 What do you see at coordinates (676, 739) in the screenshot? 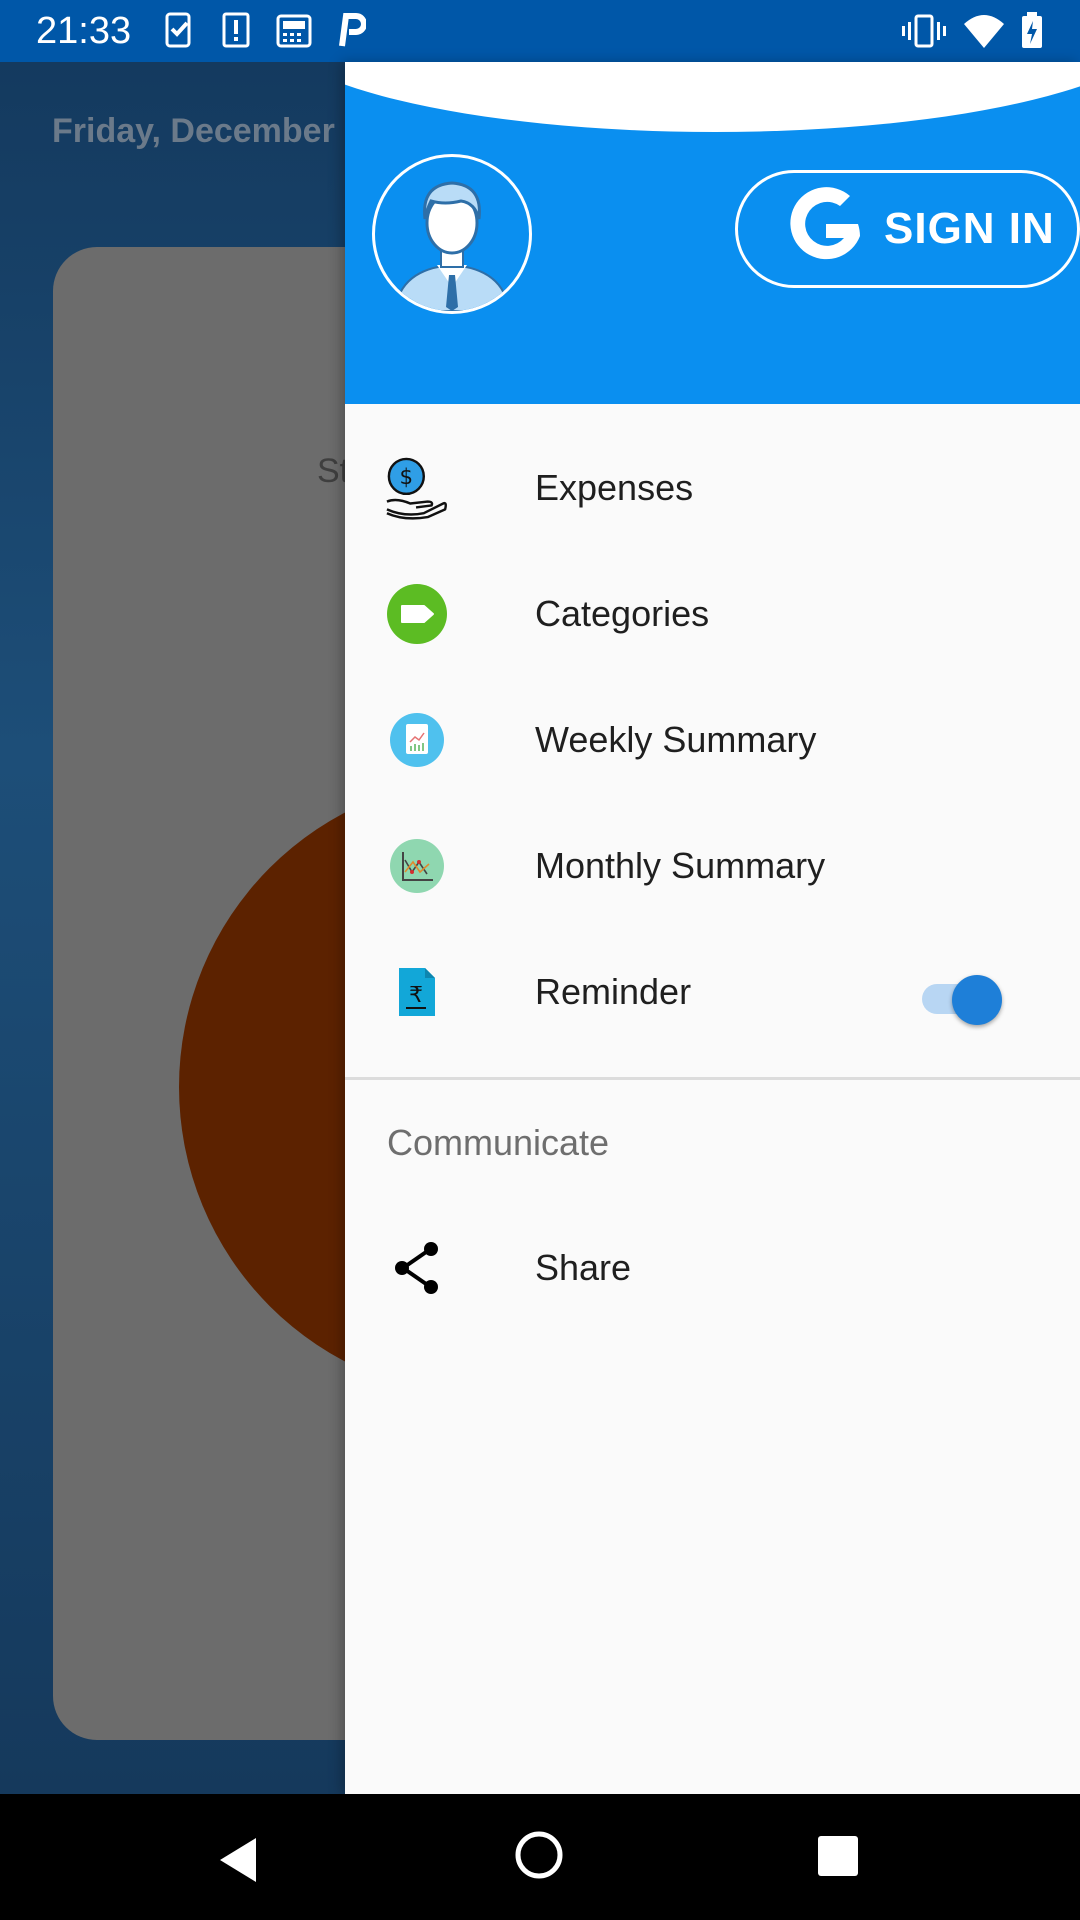
I see `menu-label-weekly-summary: Weekly Summary` at bounding box center [676, 739].